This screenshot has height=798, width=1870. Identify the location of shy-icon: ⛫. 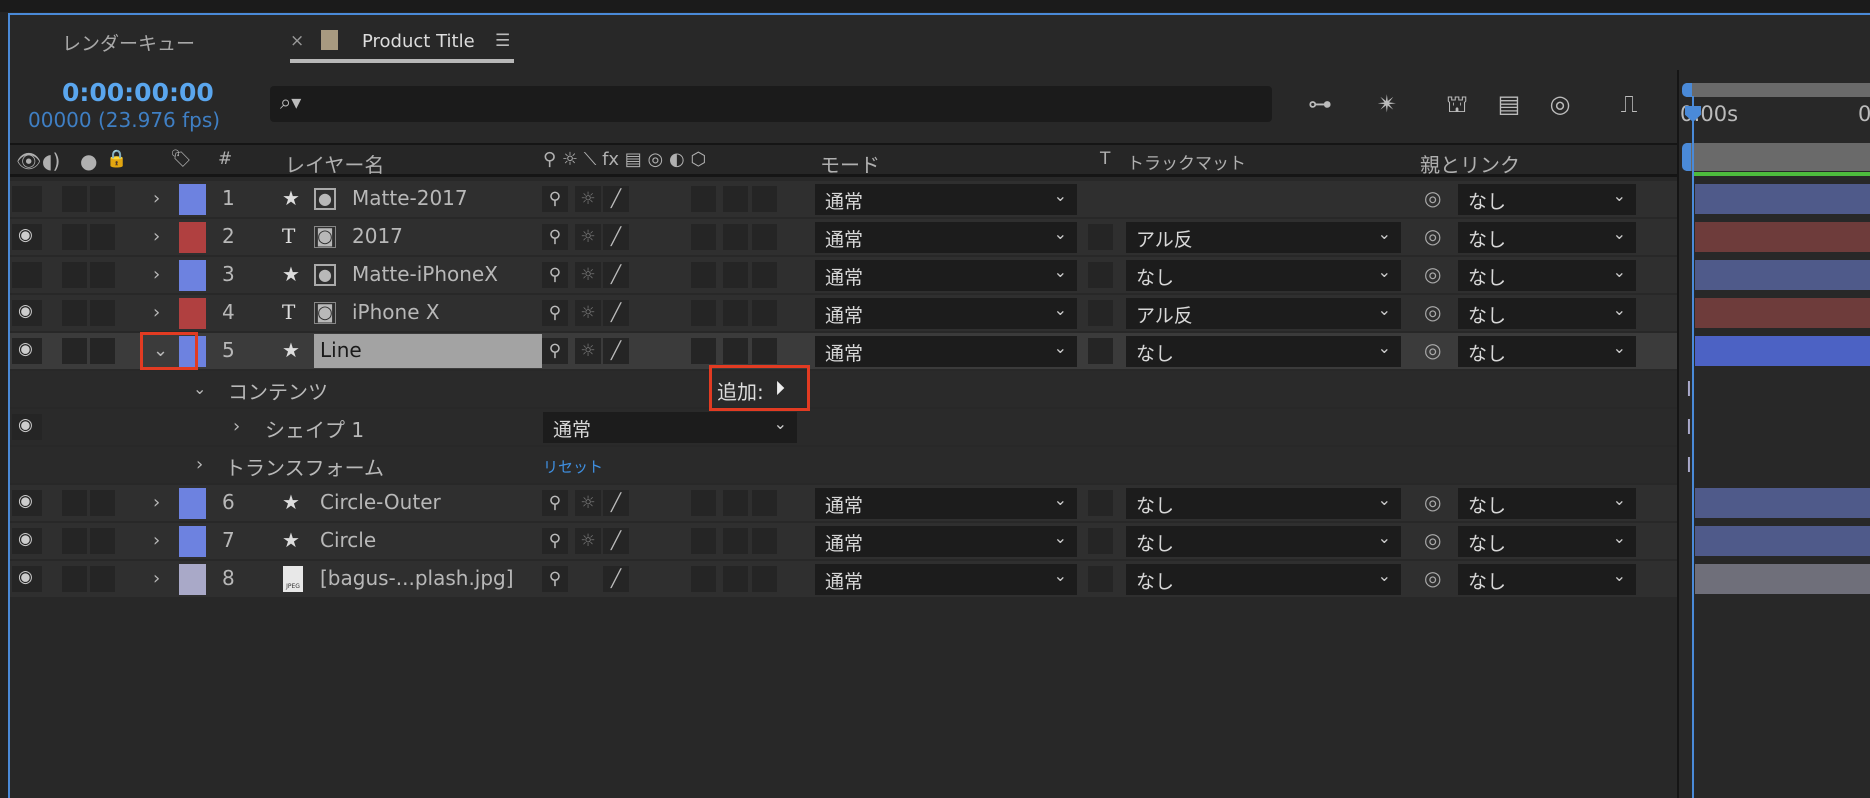
(1457, 106).